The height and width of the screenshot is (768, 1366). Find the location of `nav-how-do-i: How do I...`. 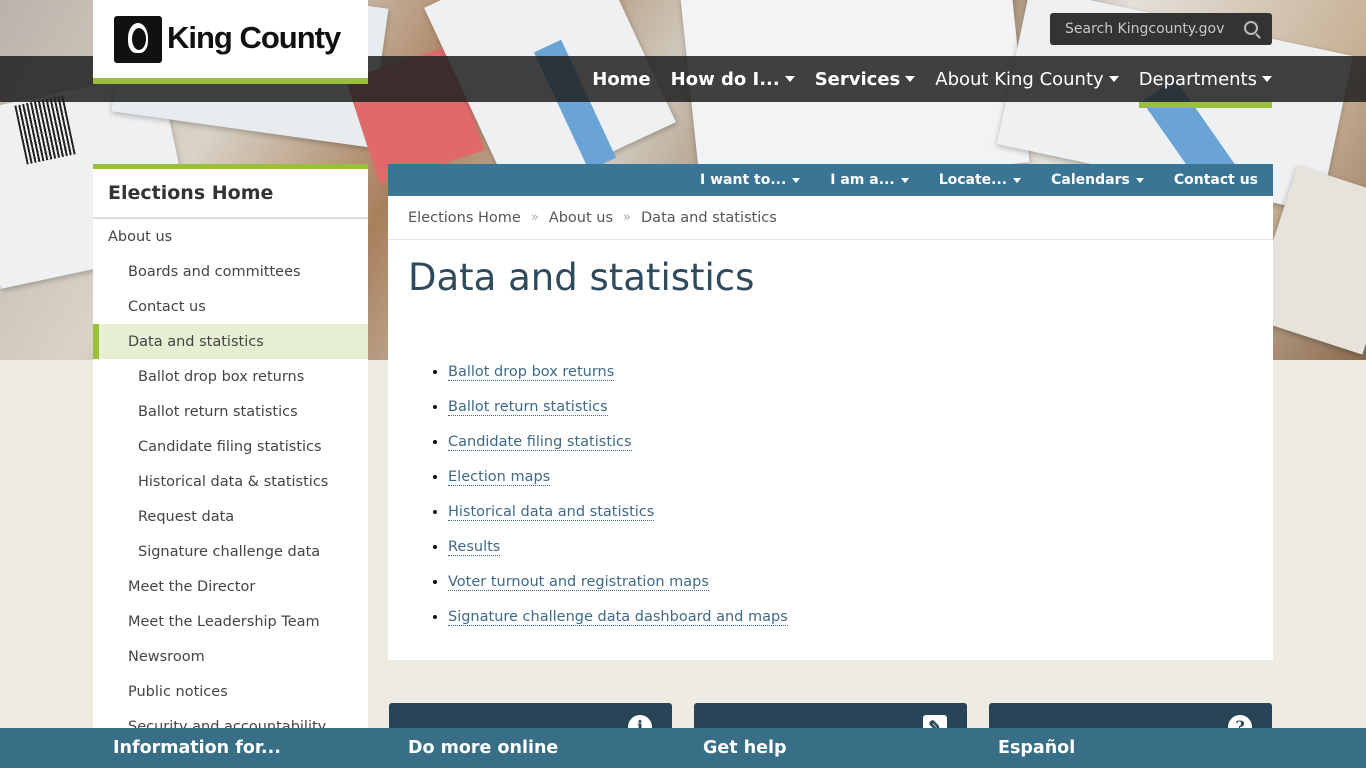

nav-how-do-i: How do I... is located at coordinates (733, 79).